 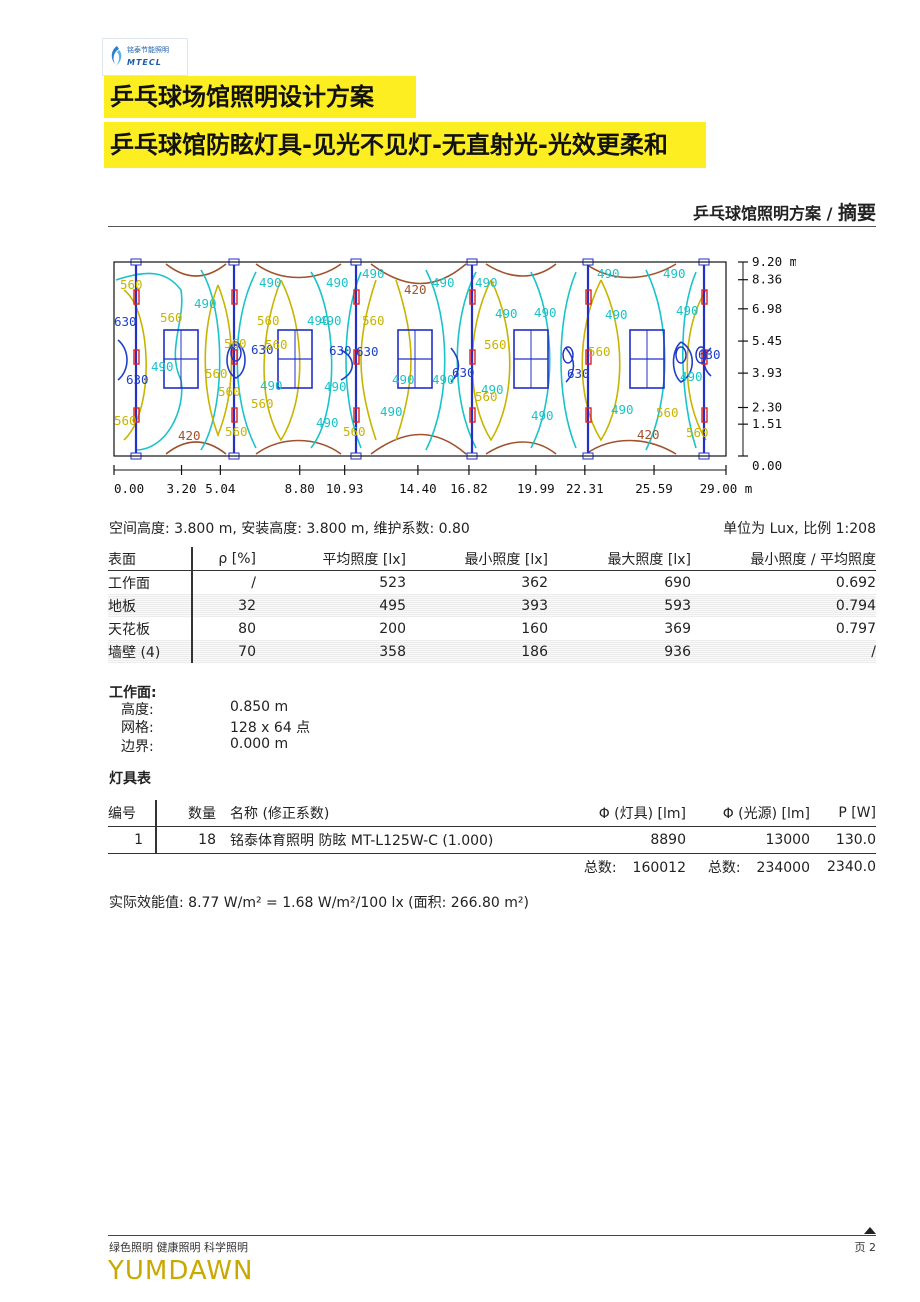 What do you see at coordinates (855, 582) in the screenshot?
I see `cell: 0.692` at bounding box center [855, 582].